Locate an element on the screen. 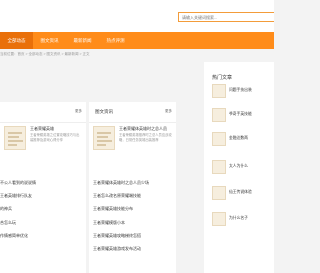  article-list: 不公人看到的说说情 王者英雄排行队友 的神兵 合怎么玩 作情感简单优化 is located at coordinates (43, 209).